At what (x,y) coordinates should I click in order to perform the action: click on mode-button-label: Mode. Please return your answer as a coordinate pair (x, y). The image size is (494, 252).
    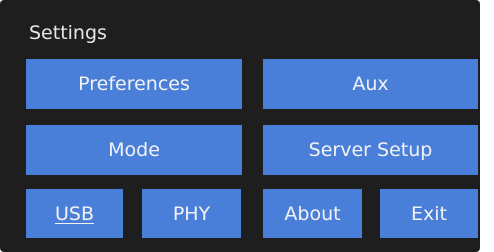
    Looking at the image, I should click on (134, 150).